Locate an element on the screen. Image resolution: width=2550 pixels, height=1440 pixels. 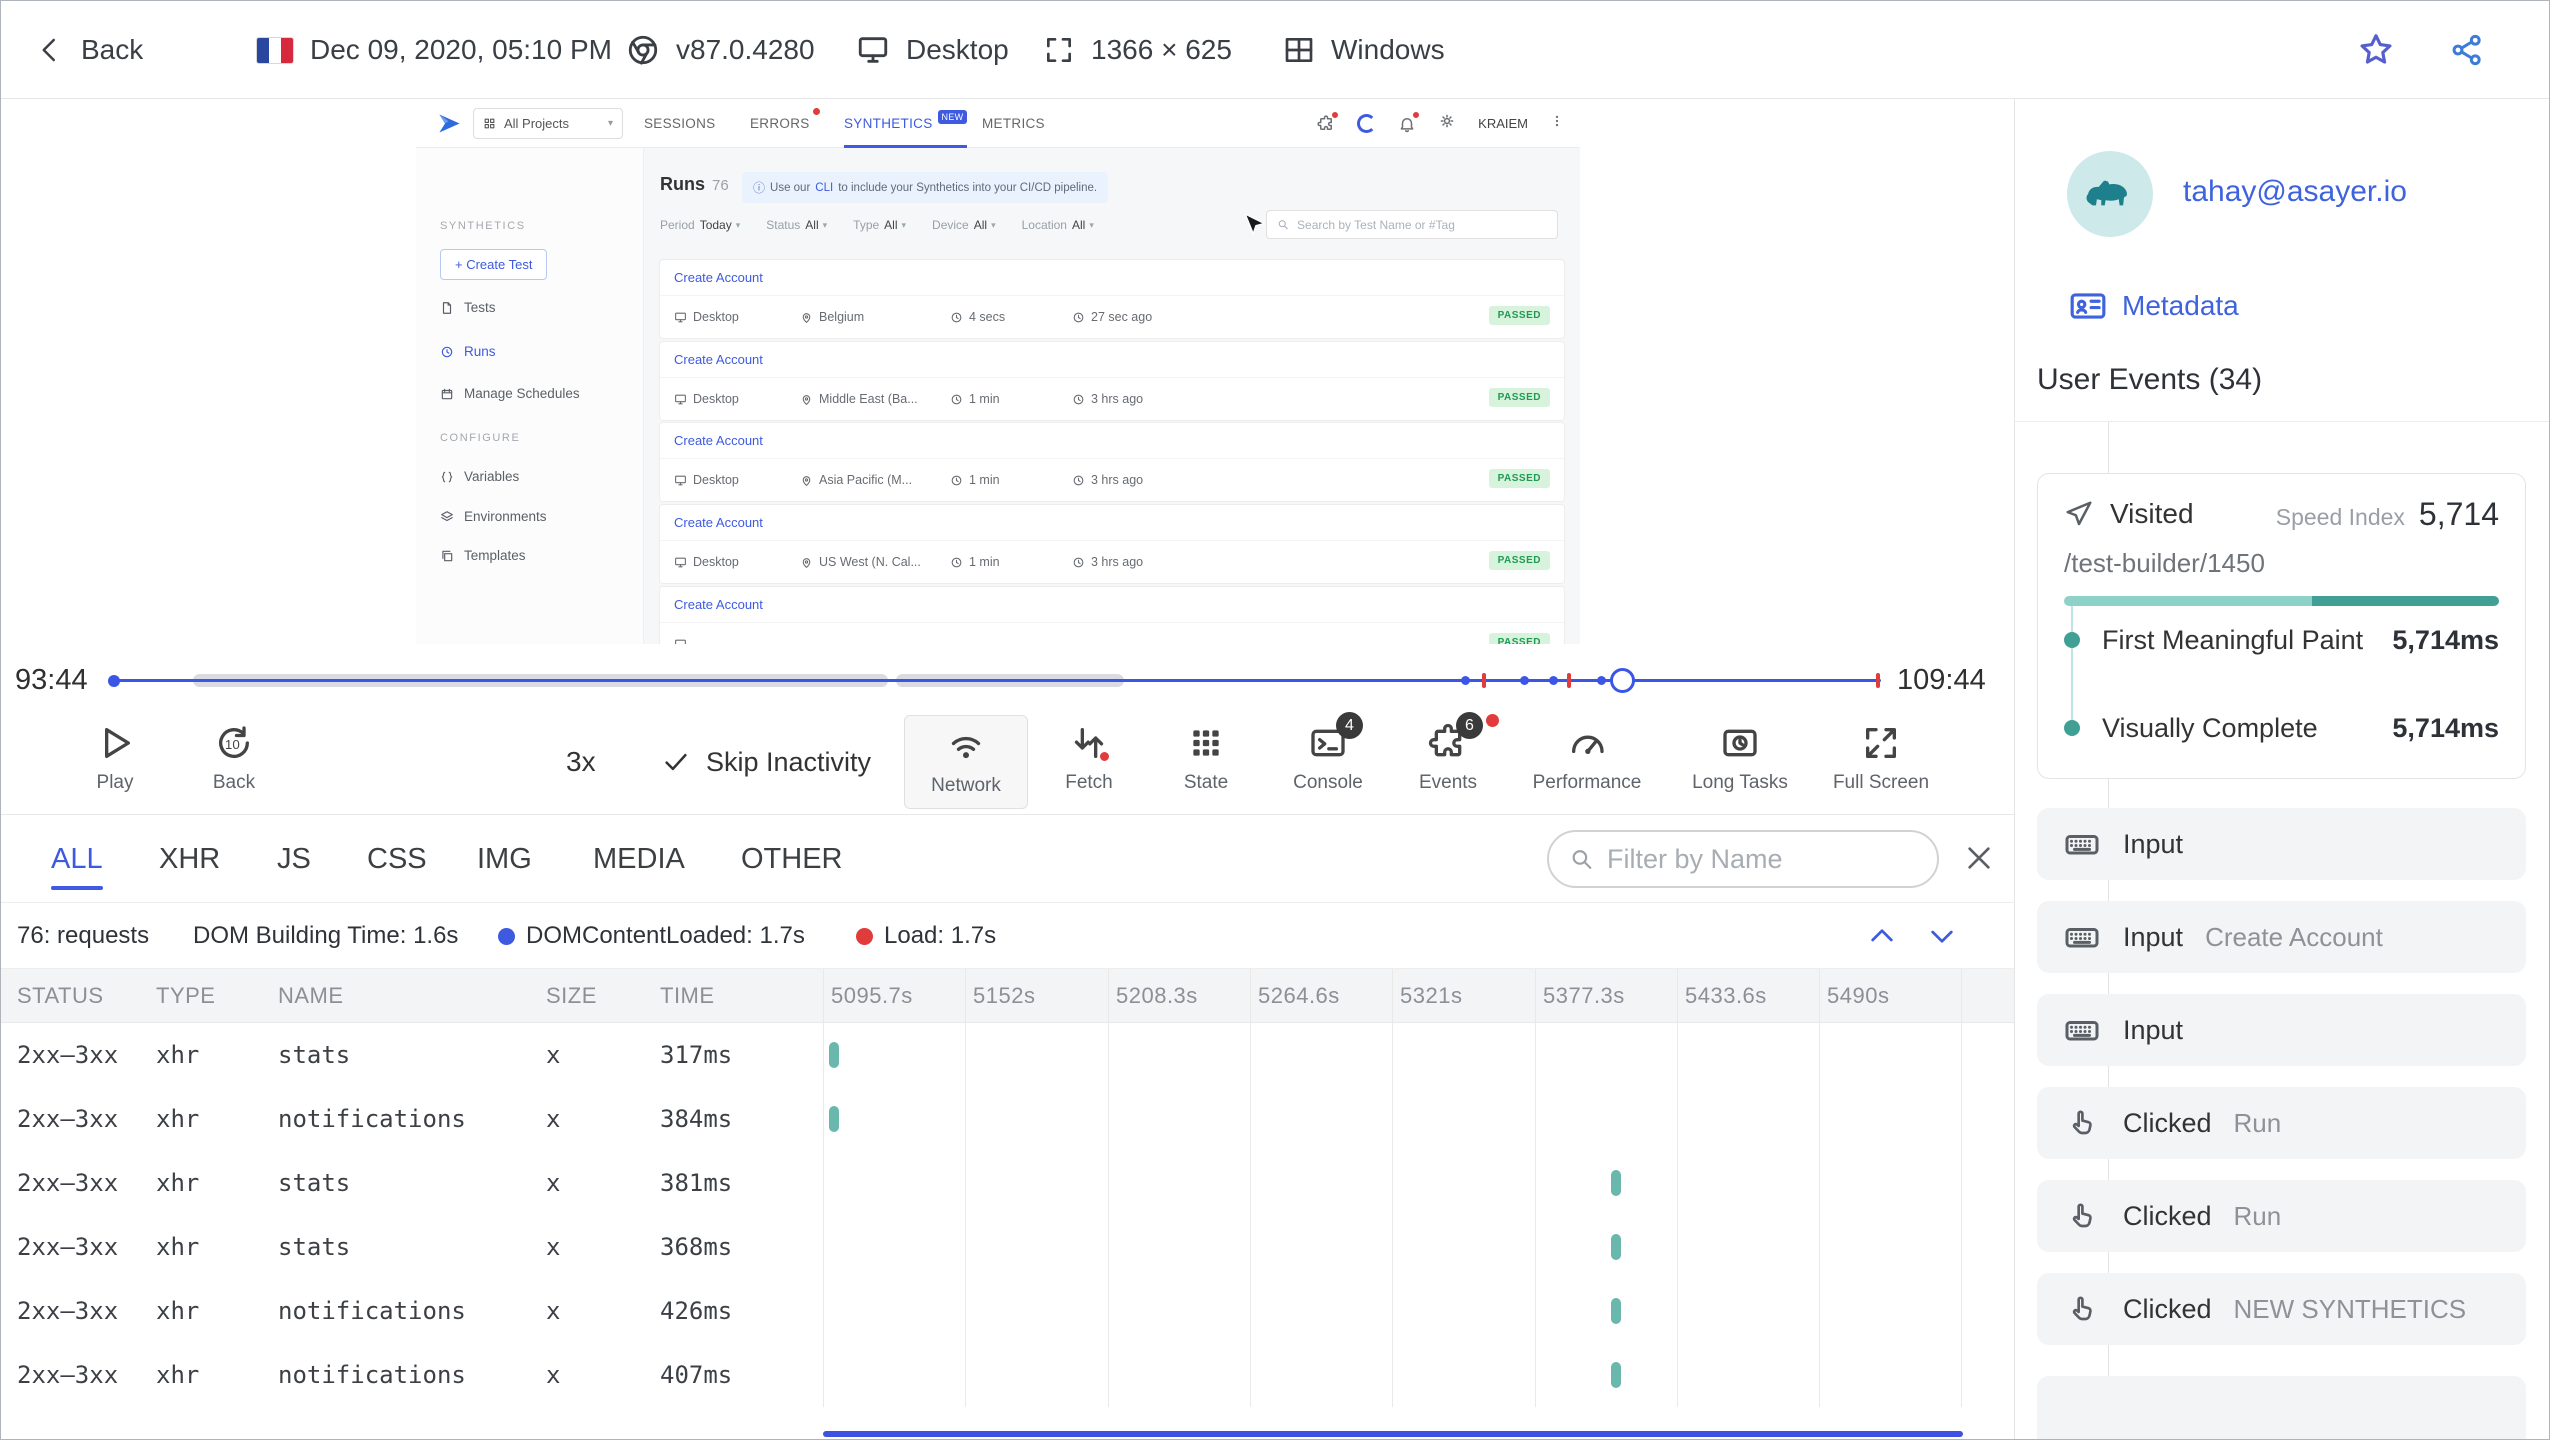
long-tasks-tool-button: Long Tasks is located at coordinates (1740, 757).